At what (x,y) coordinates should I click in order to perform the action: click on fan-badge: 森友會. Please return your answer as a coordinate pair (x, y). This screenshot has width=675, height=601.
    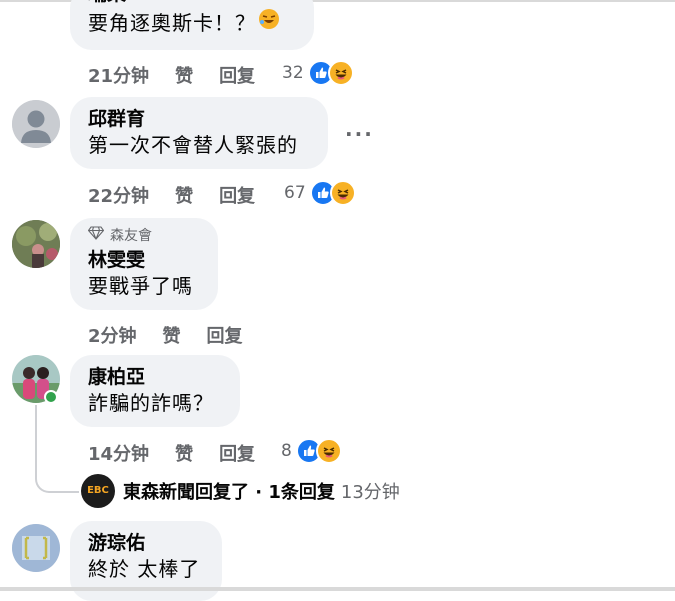
    Looking at the image, I should click on (143, 236).